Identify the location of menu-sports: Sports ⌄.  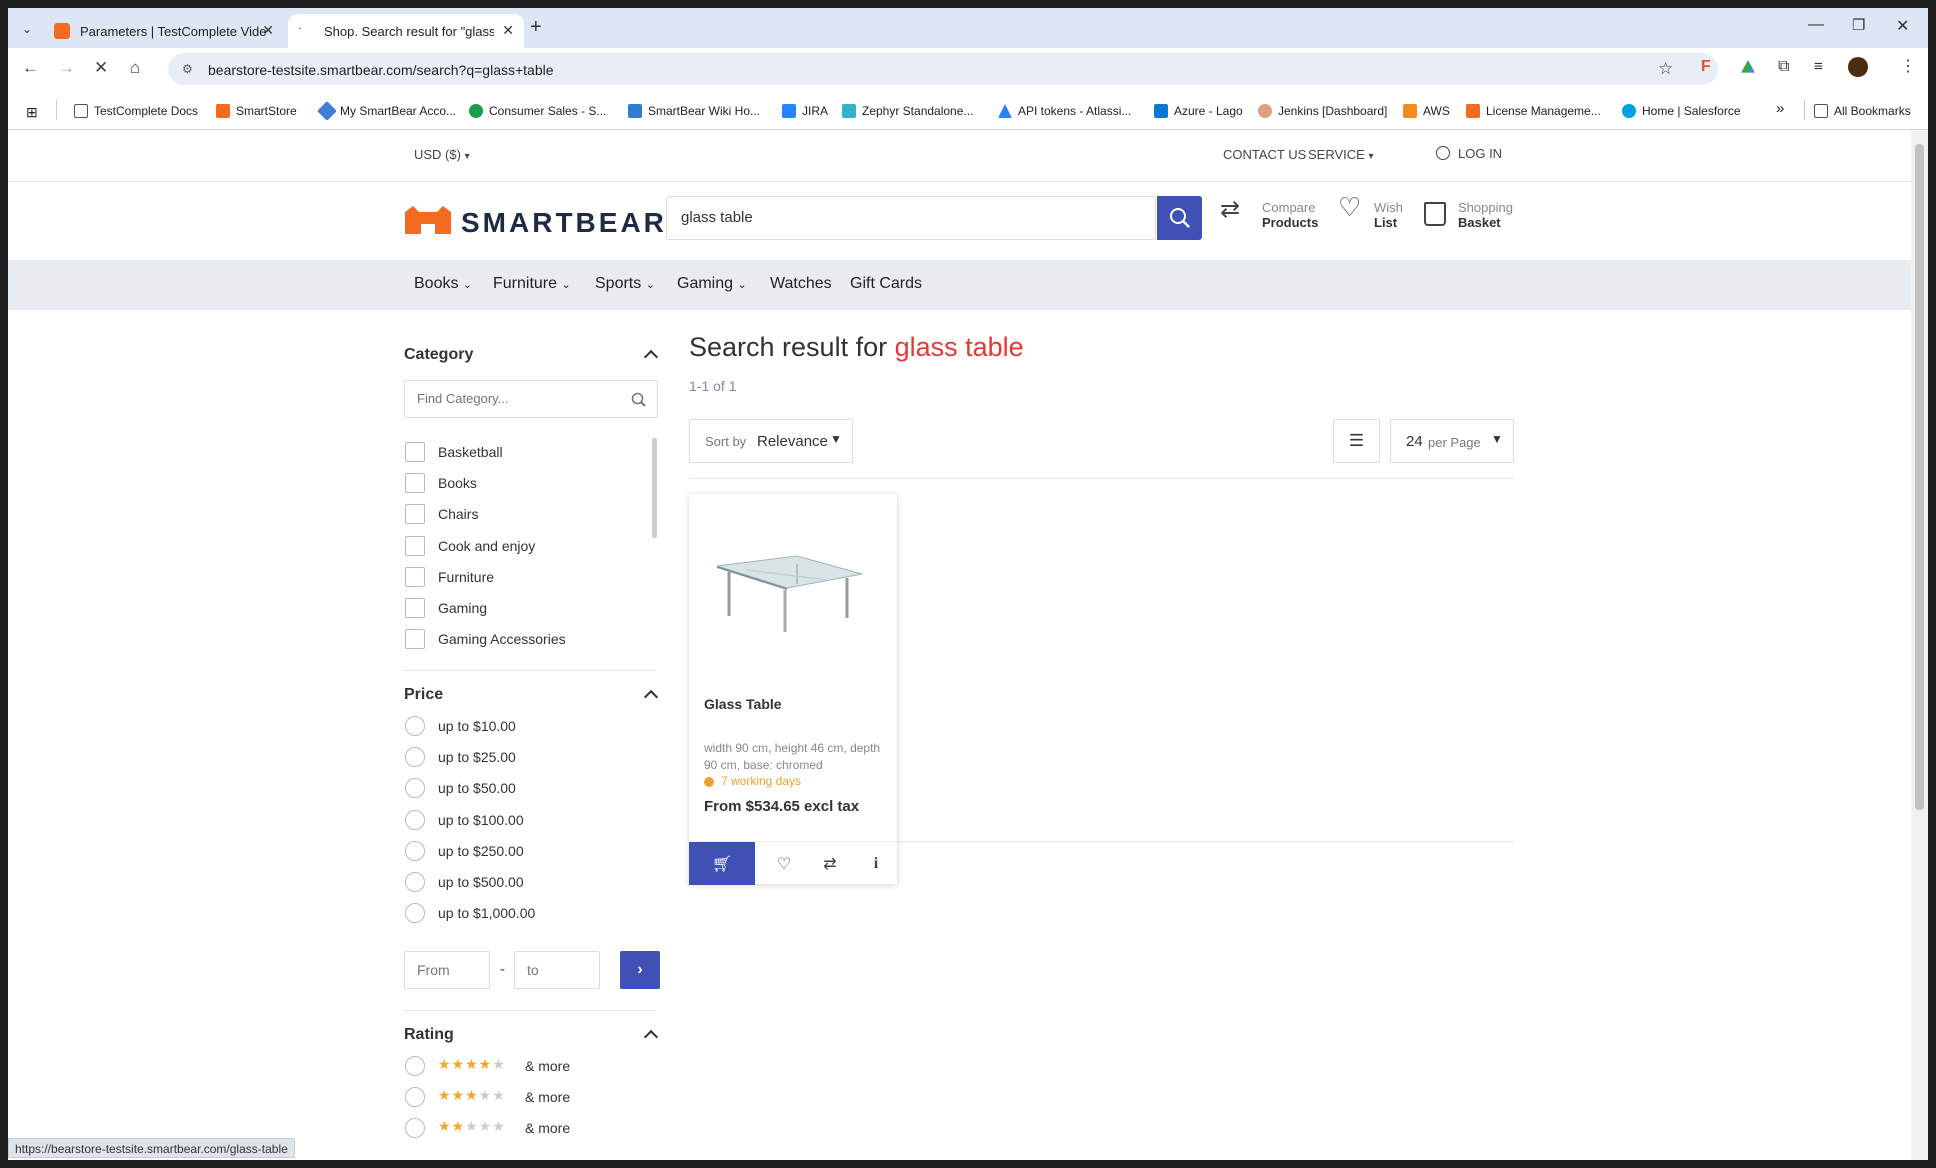
(625, 284).